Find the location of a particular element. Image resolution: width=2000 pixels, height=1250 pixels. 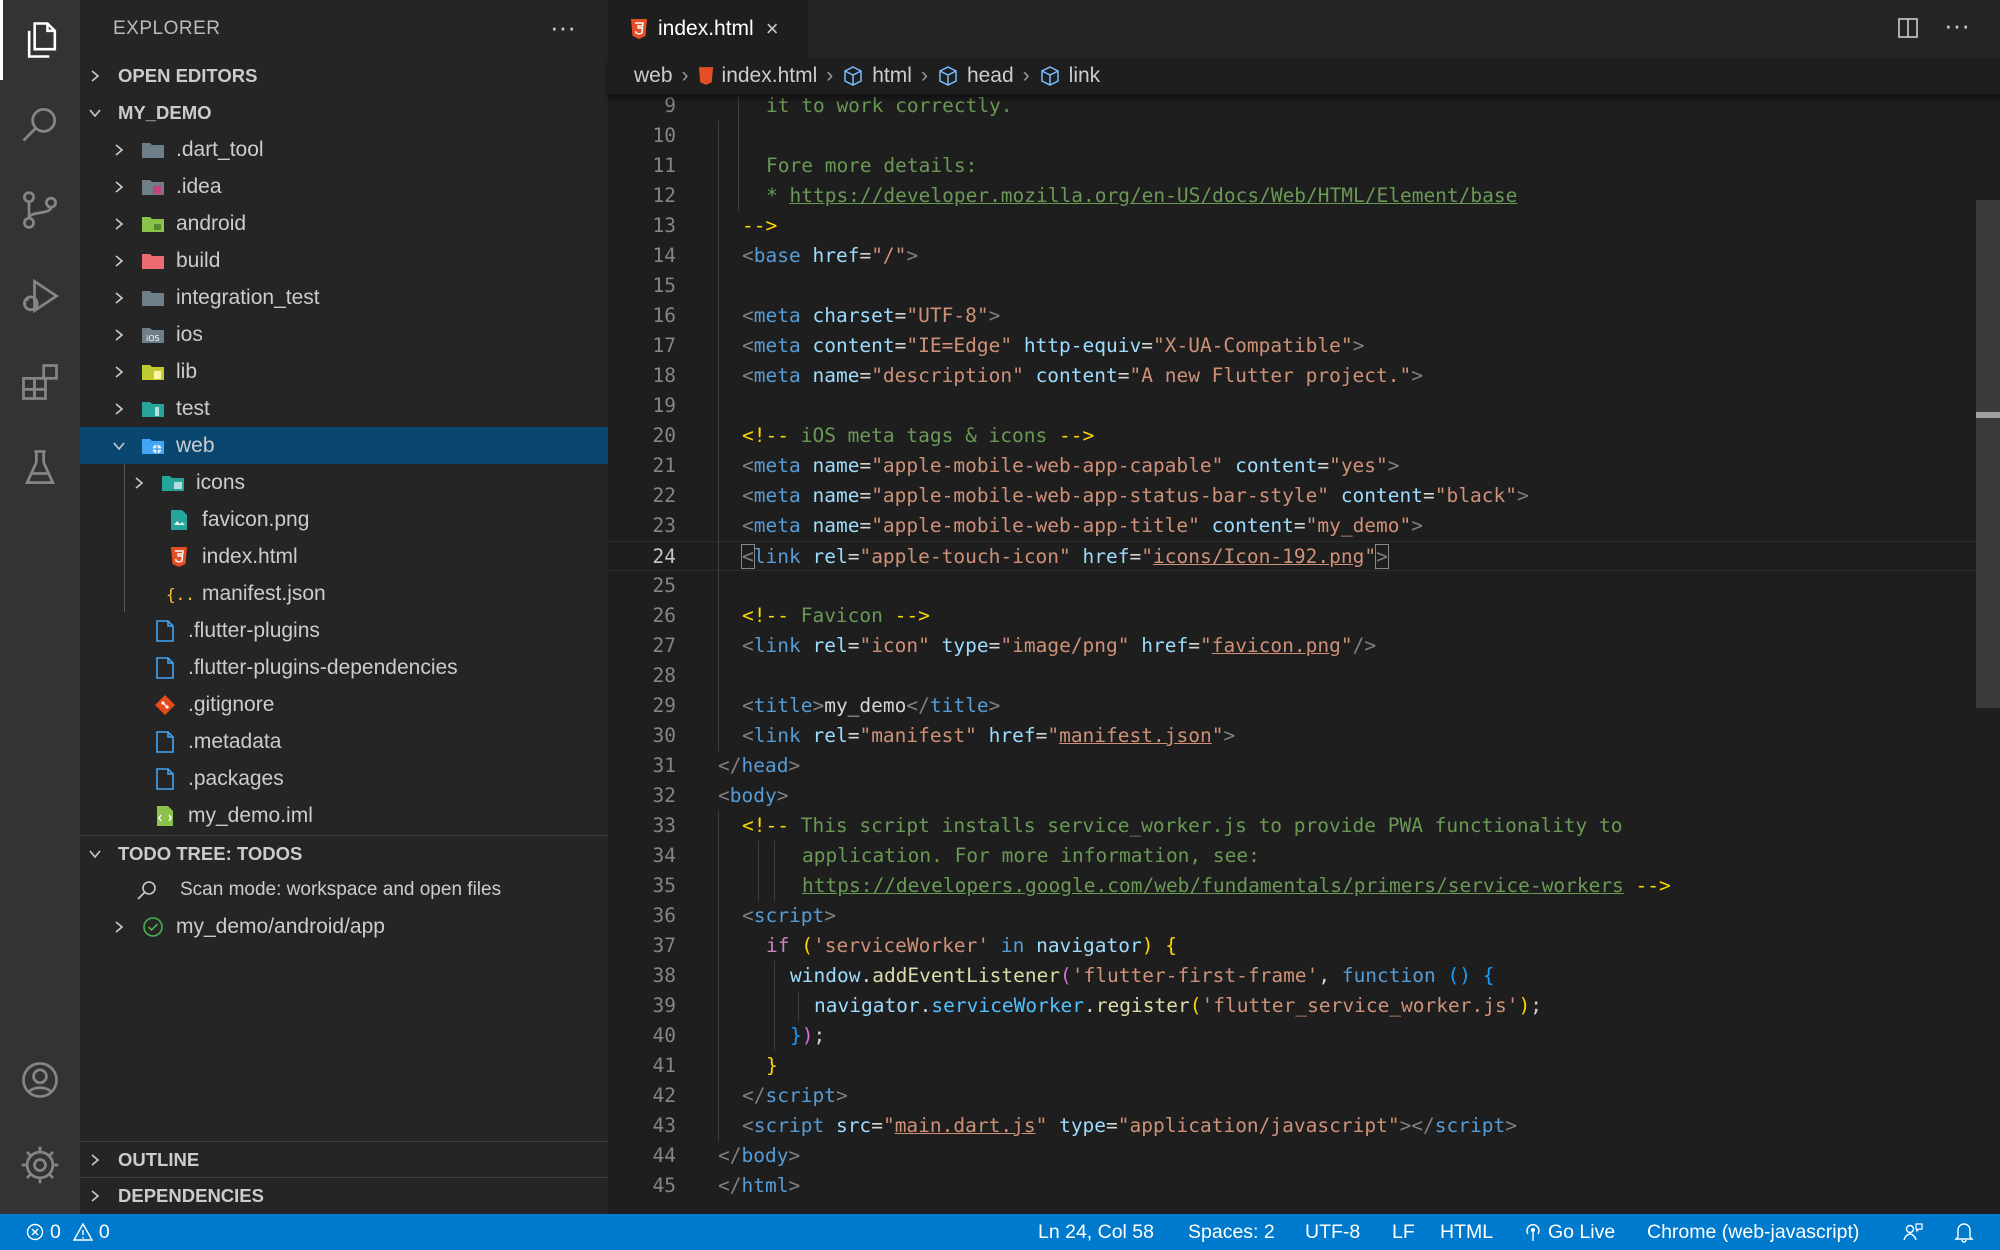

go-live-button: Go Live is located at coordinates (1569, 1232).